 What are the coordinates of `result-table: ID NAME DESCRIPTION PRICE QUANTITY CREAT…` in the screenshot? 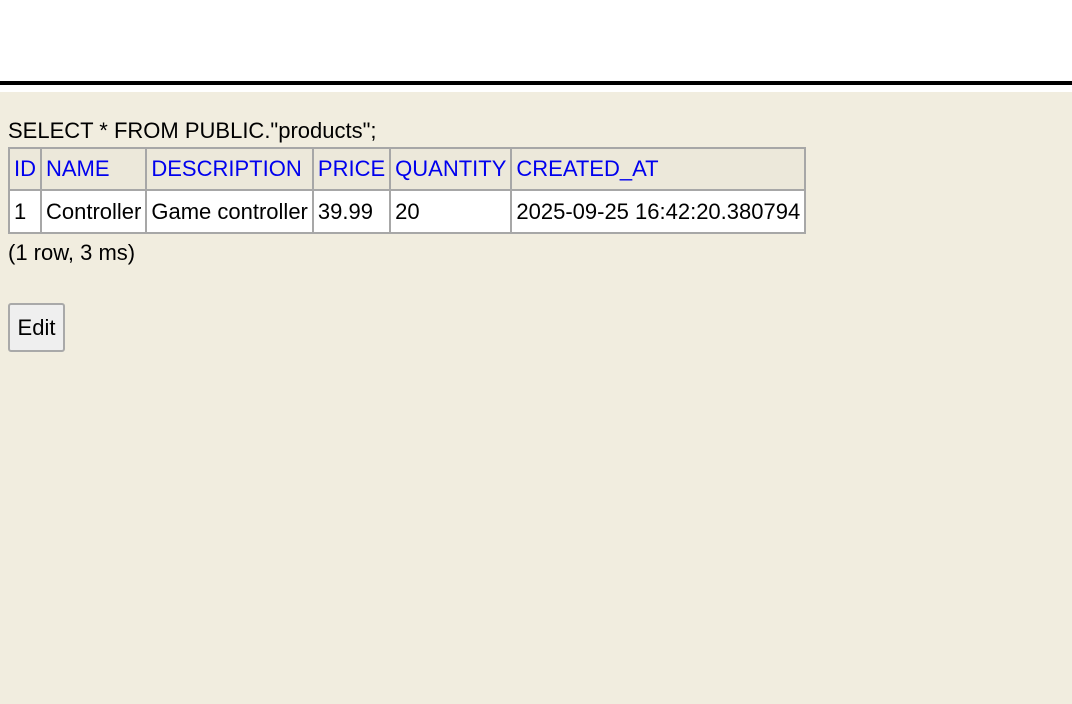 It's located at (407, 190).